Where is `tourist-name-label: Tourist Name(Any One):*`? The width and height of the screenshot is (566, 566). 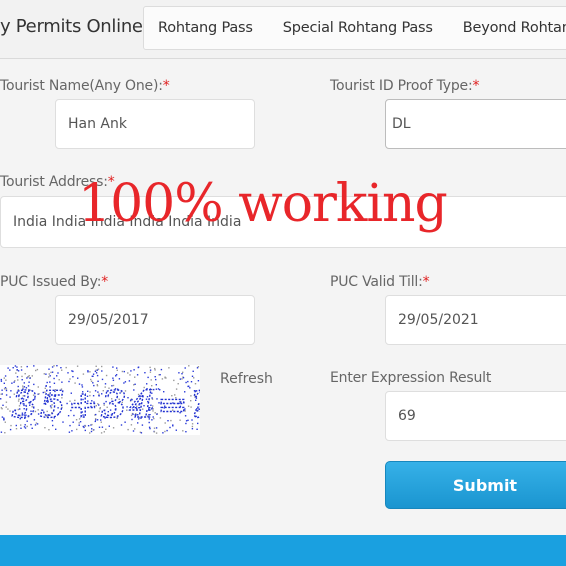
tourist-name-label: Tourist Name(Any One):* is located at coordinates (85, 86).